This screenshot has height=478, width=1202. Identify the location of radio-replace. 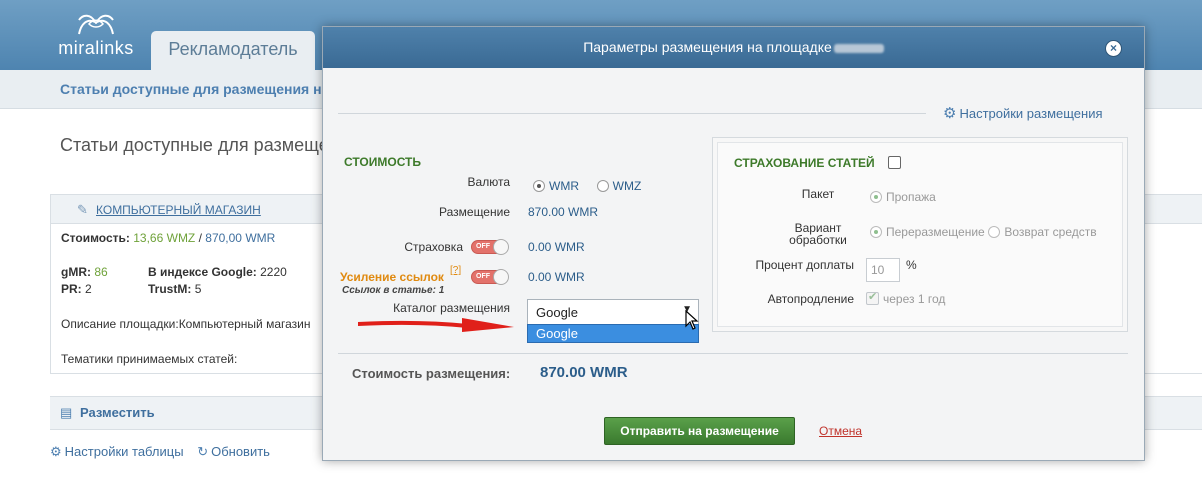
(876, 231).